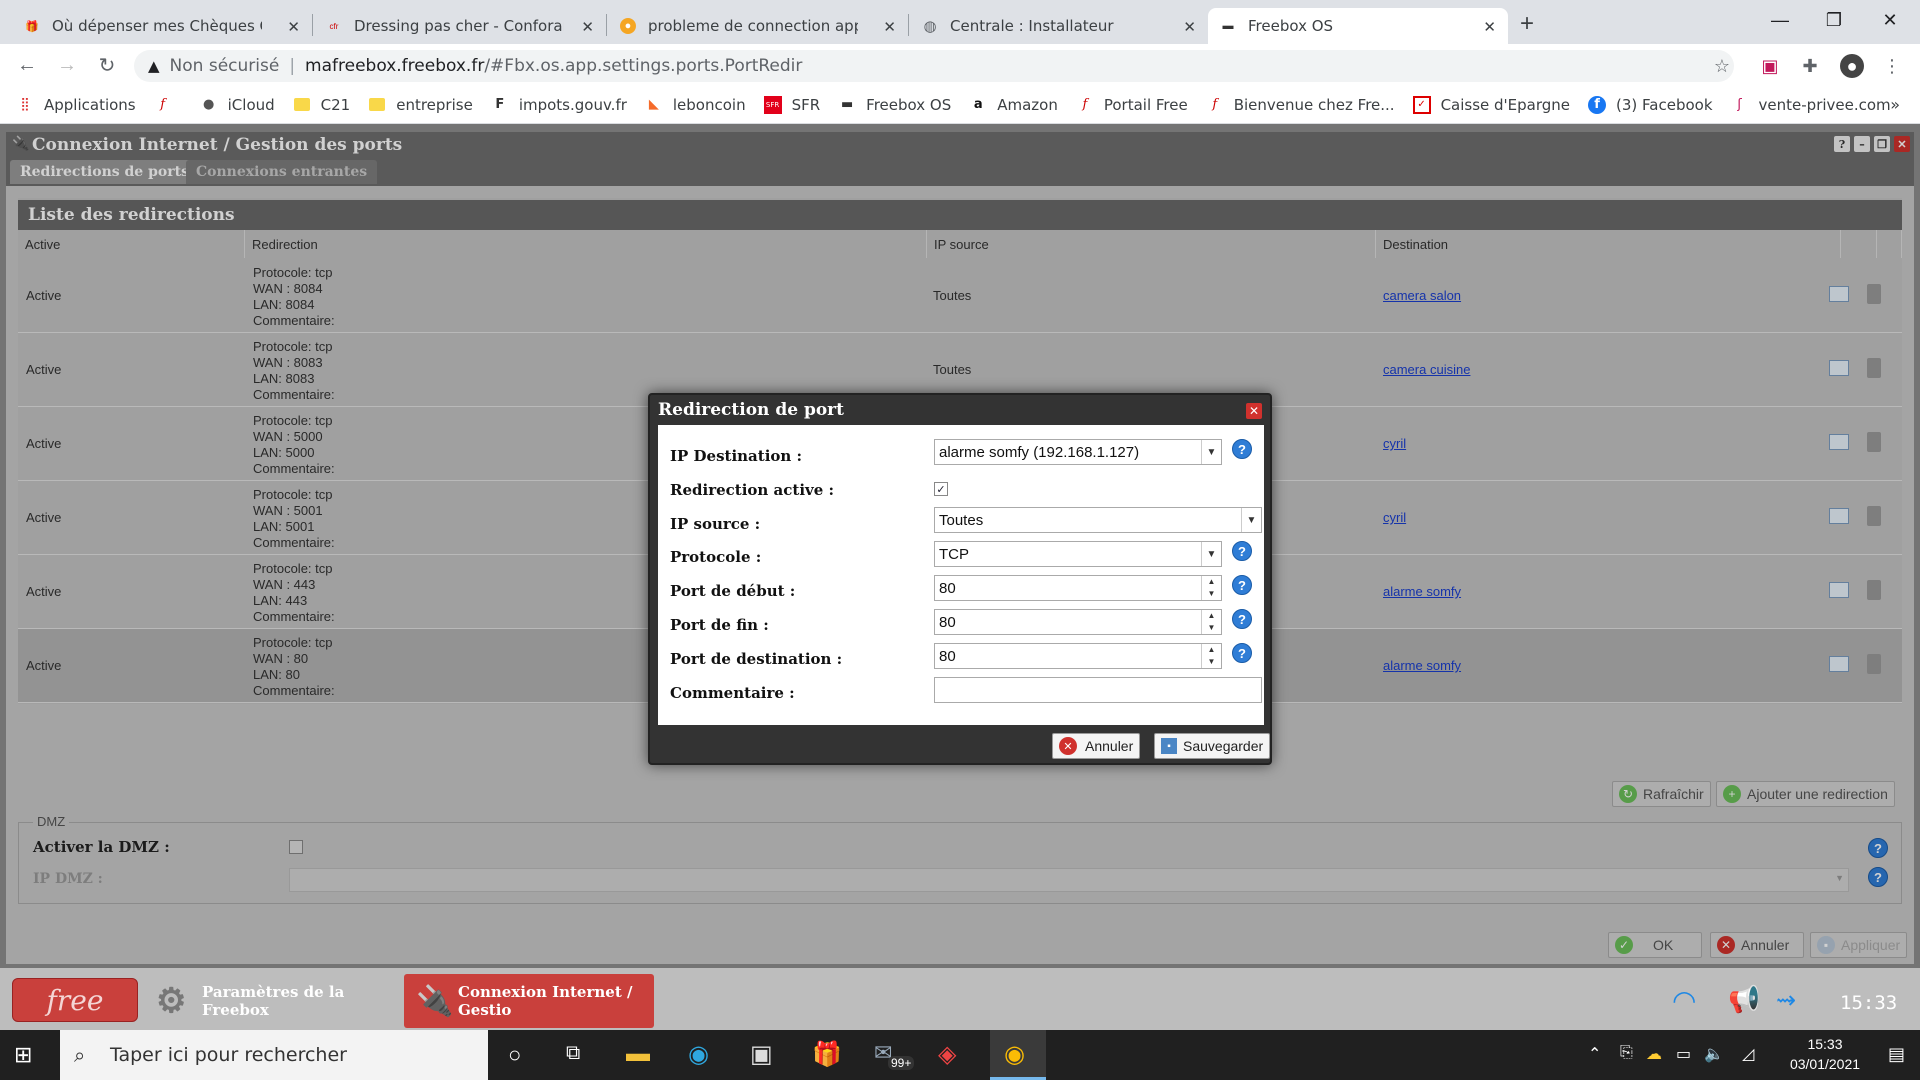 Image resolution: width=1920 pixels, height=1080 pixels. Describe the element at coordinates (1896, 1054) in the screenshot. I see `notification-icon: ▤` at that location.